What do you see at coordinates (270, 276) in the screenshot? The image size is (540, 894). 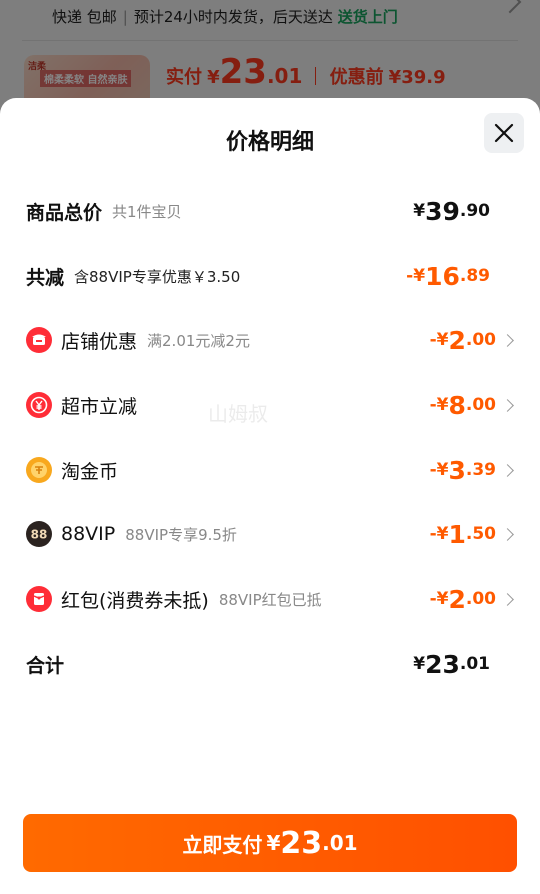 I see `row-total-discount: 共减 含88VIP专享优惠￥3.50 - ¥16.89` at bounding box center [270, 276].